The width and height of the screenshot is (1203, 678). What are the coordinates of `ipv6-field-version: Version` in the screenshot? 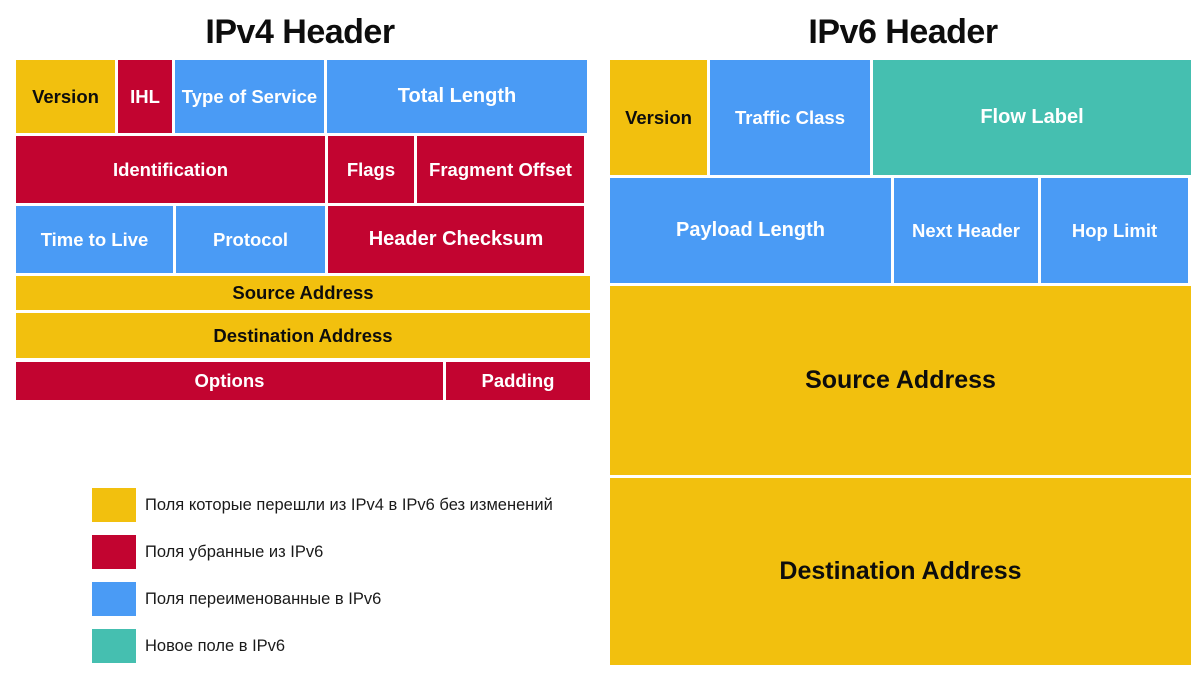 It's located at (658, 117).